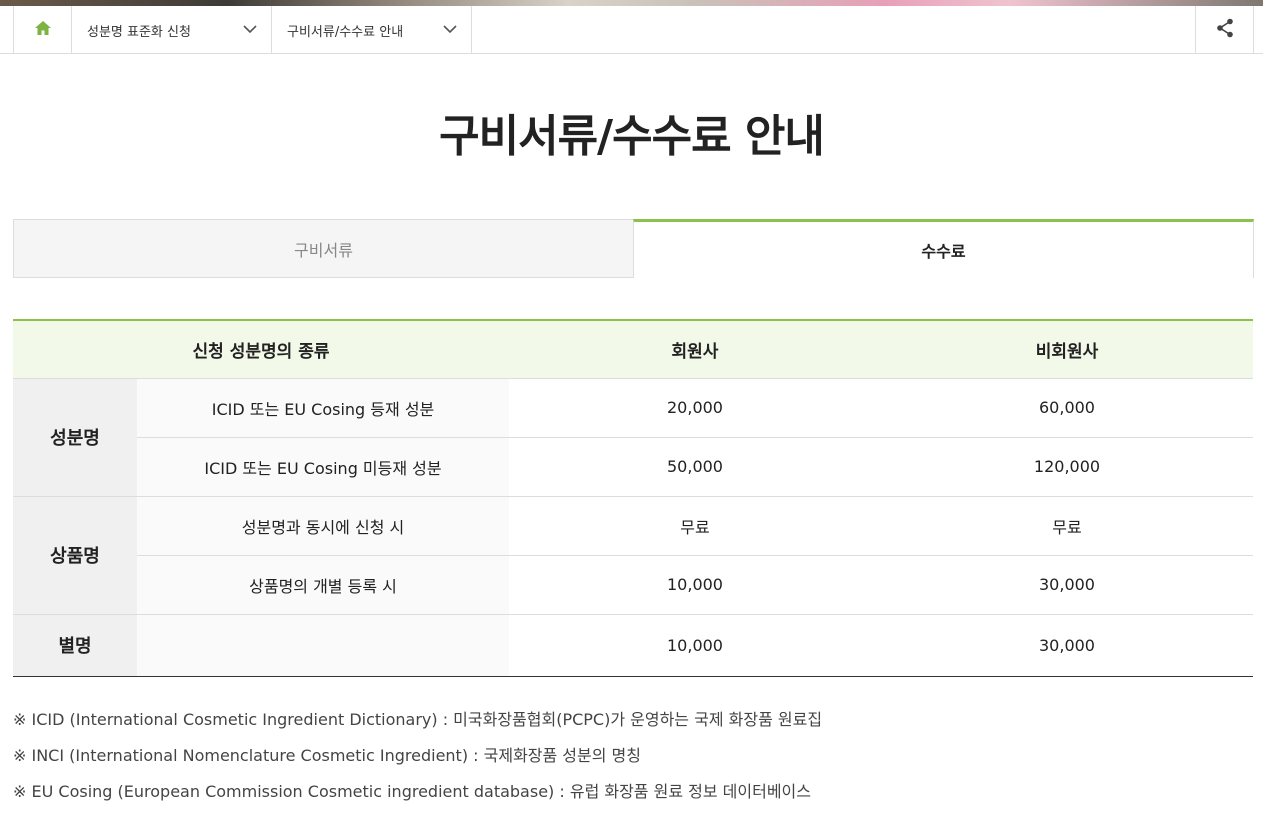  I want to click on header-member: 회원사, so click(695, 349).